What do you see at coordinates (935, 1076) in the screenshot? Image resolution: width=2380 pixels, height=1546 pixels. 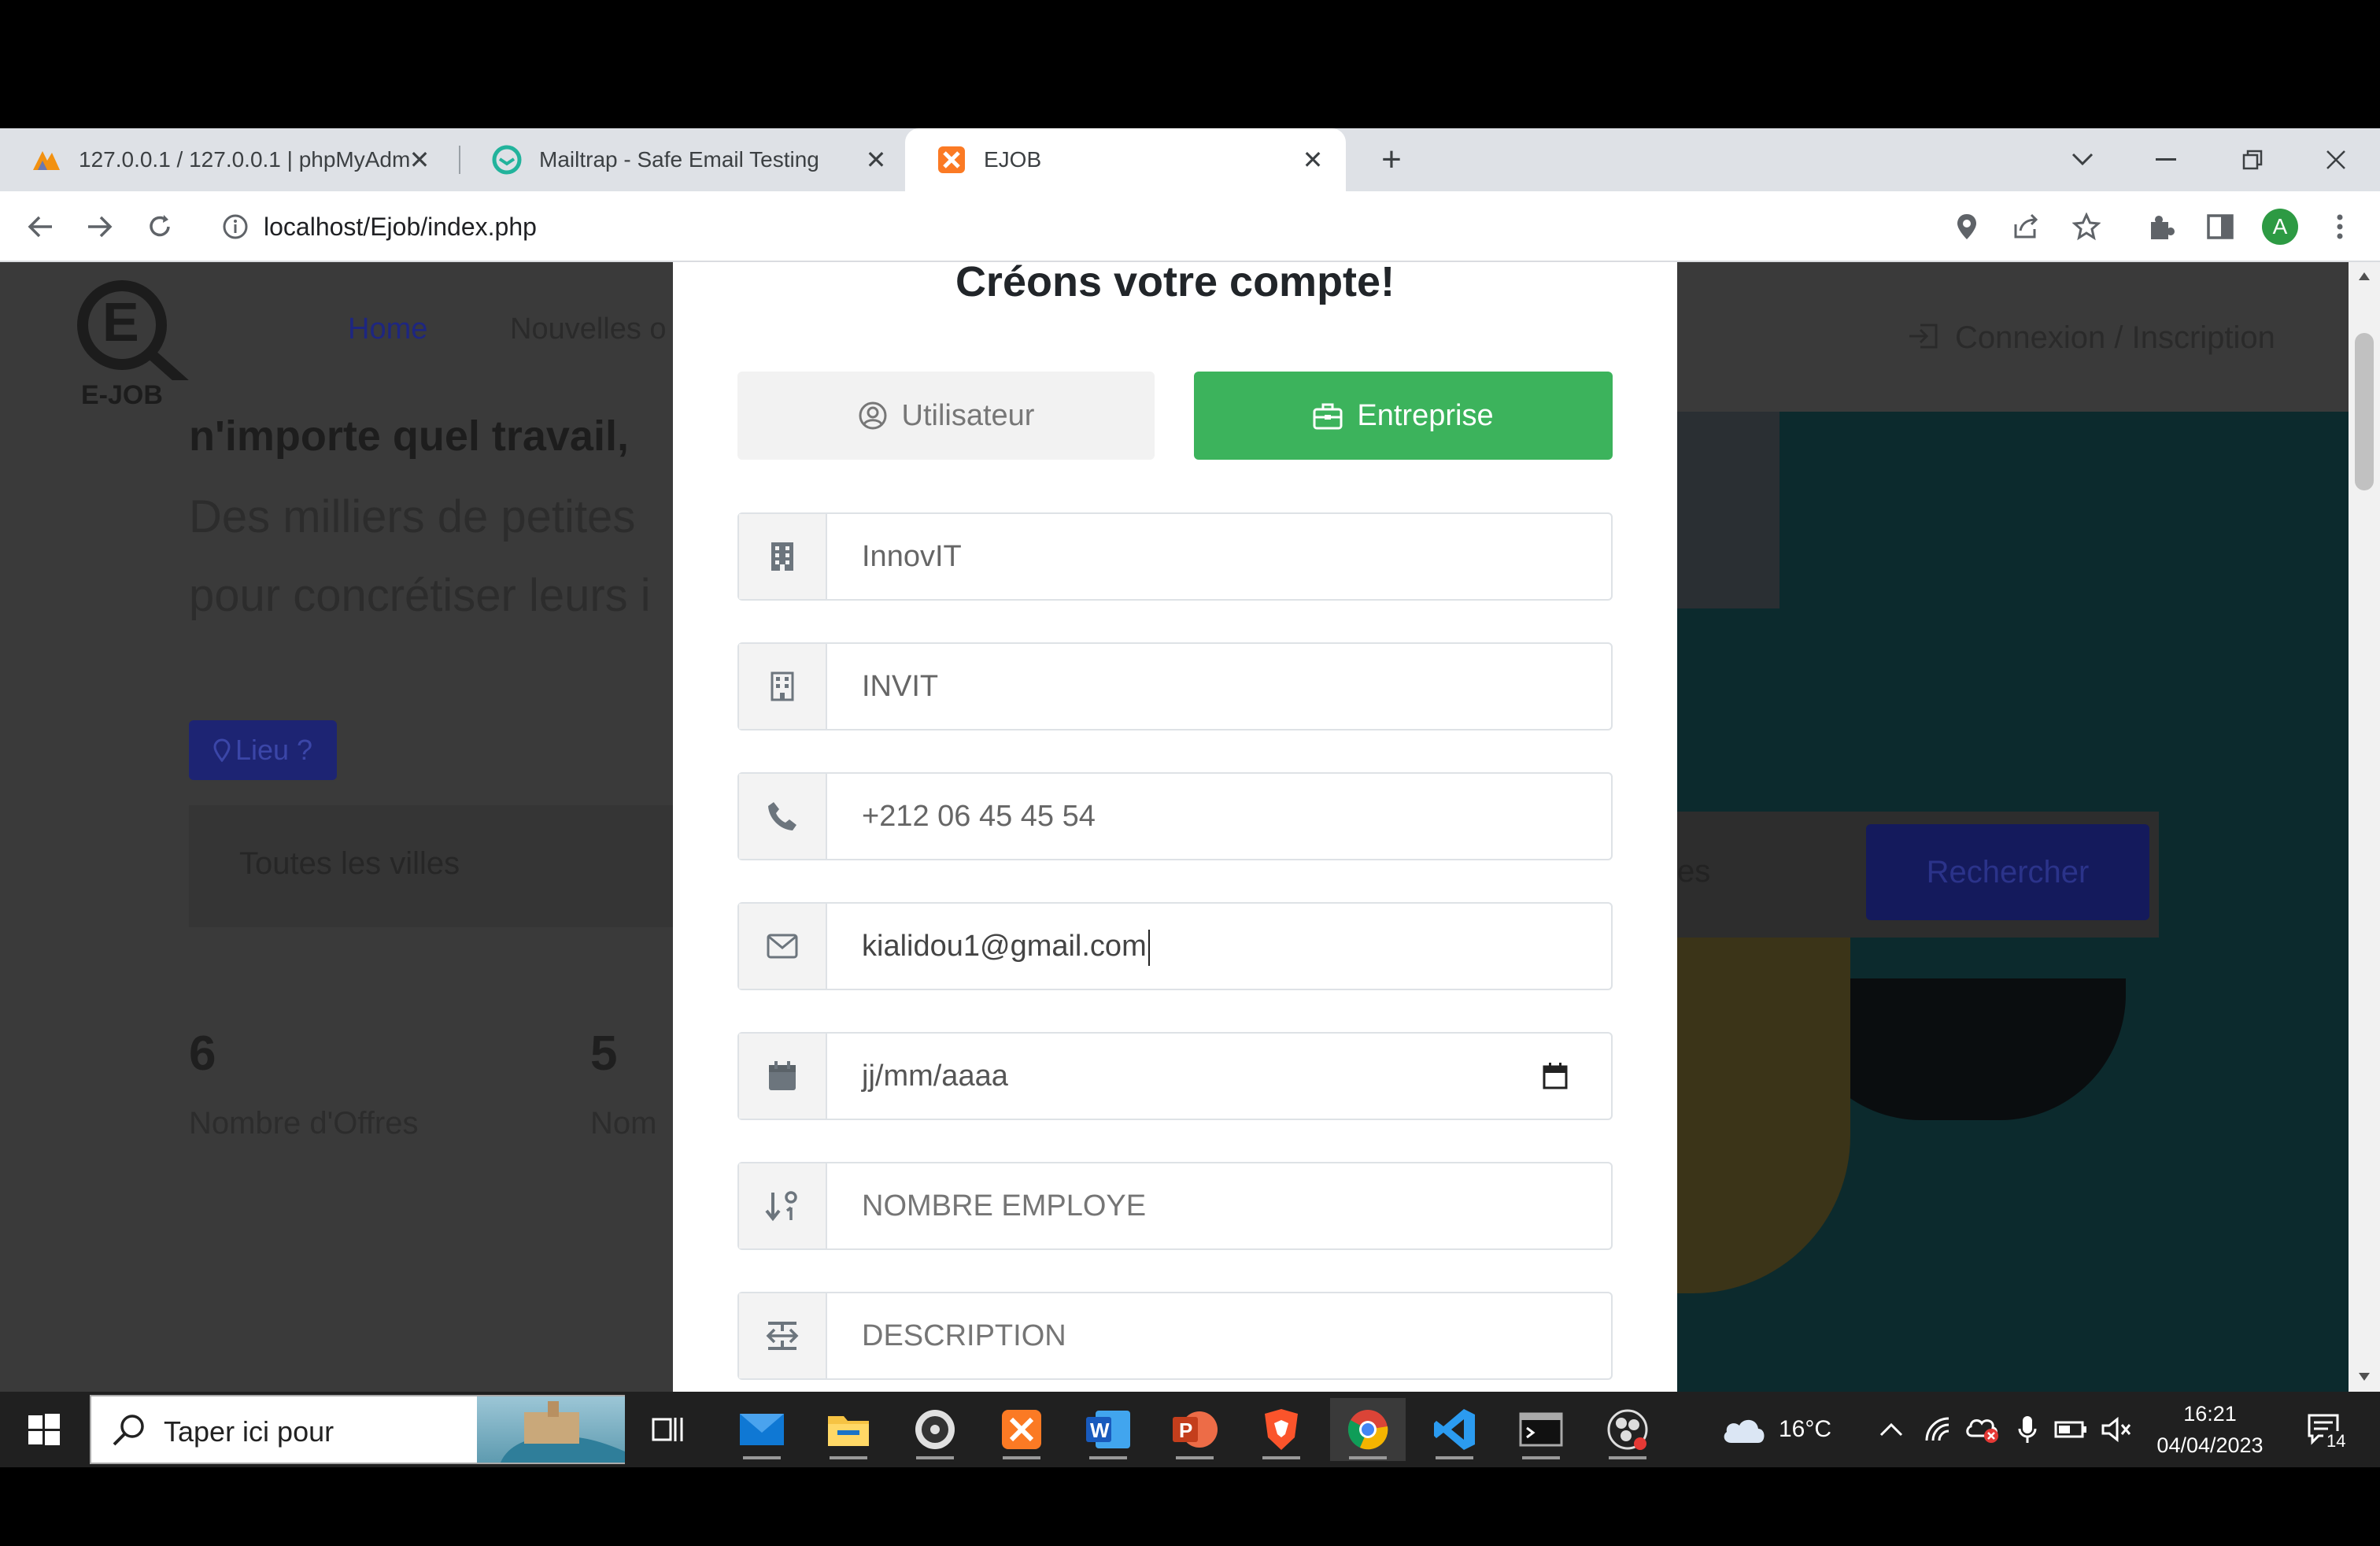 I see `date-input: jj/mm/aaaa` at bounding box center [935, 1076].